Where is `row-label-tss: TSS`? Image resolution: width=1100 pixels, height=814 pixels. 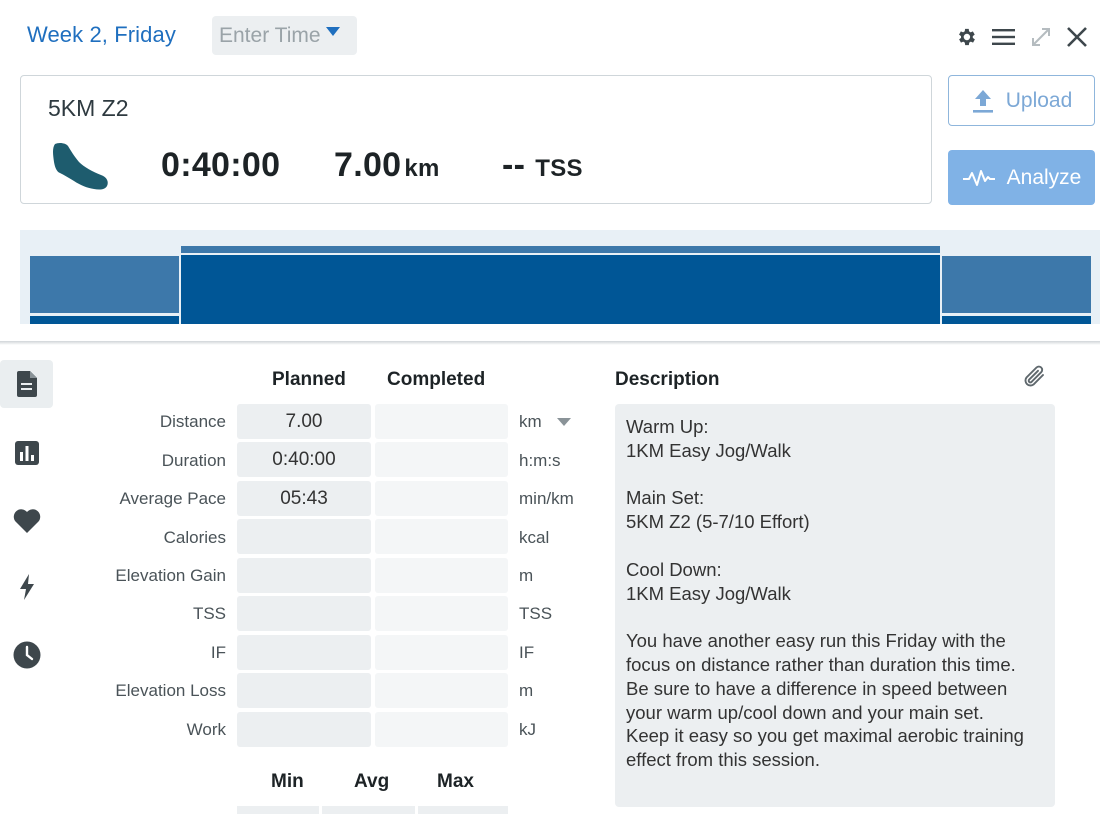
row-label-tss: TSS is located at coordinates (209, 613).